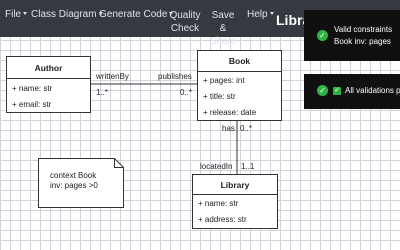 The height and width of the screenshot is (250, 400). I want to click on role-written-by: writtenBy, so click(112, 76).